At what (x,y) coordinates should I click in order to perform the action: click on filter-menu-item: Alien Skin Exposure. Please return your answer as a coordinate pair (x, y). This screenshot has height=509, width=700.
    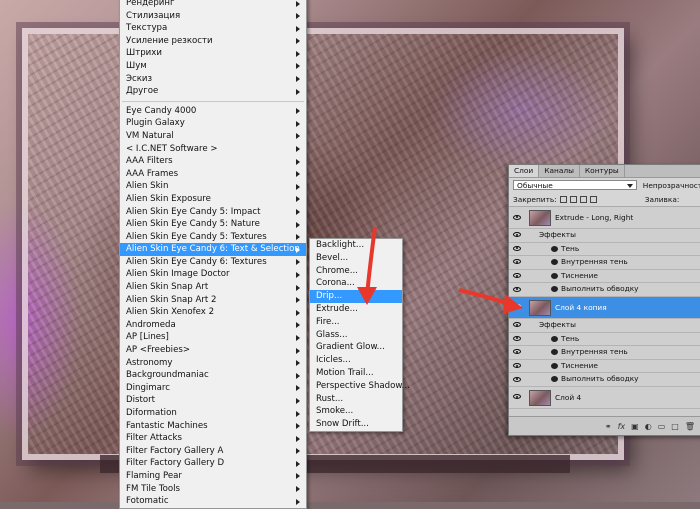
    Looking at the image, I should click on (213, 199).